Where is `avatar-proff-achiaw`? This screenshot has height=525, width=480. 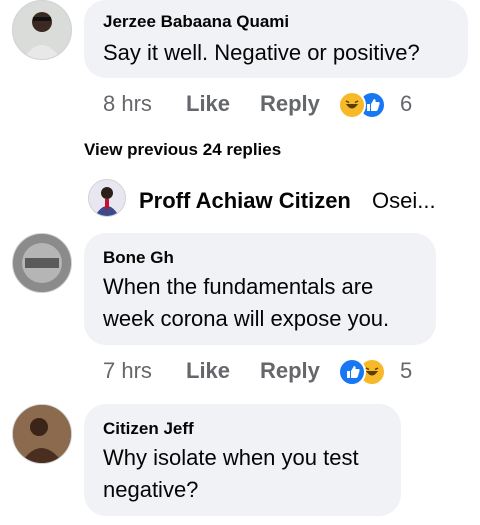
avatar-proff-achiaw is located at coordinates (107, 198).